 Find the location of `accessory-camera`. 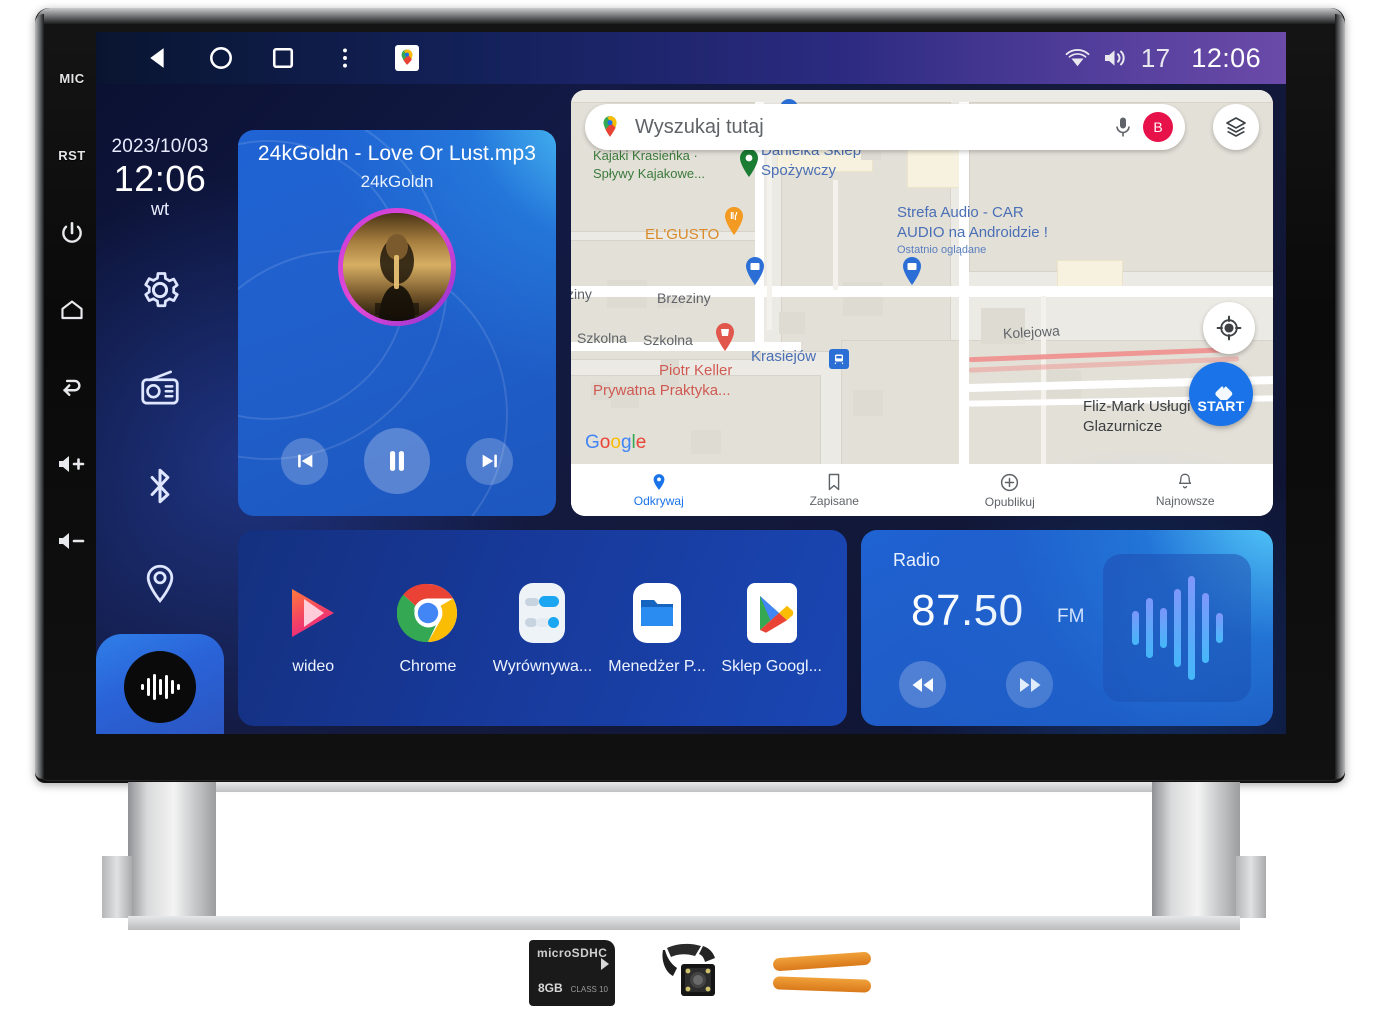

accessory-camera is located at coordinates (694, 973).